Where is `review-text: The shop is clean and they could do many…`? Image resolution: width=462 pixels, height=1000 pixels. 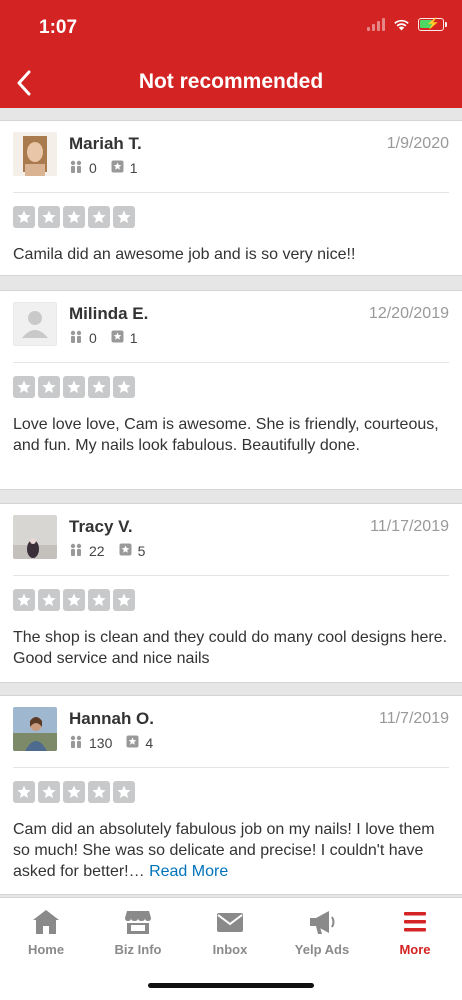
review-text: The shop is clean and they could do many… is located at coordinates (230, 648).